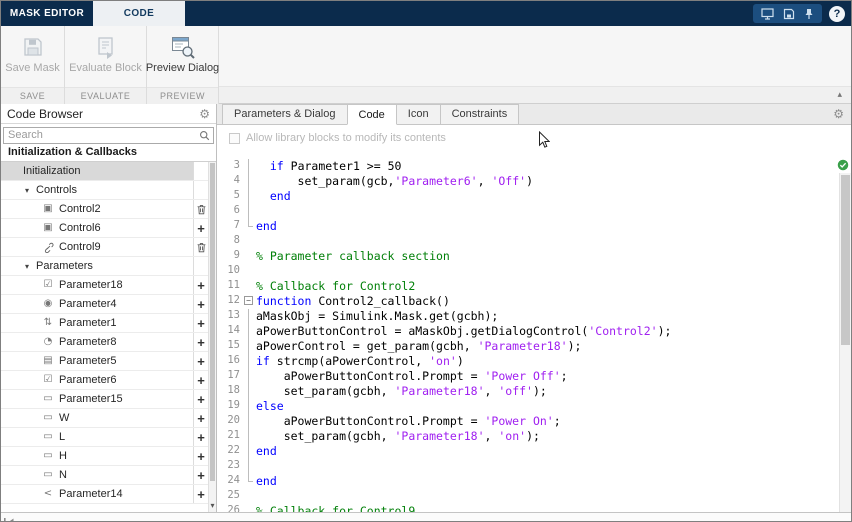  I want to click on save-mask-button: Save Mask, so click(32, 58).